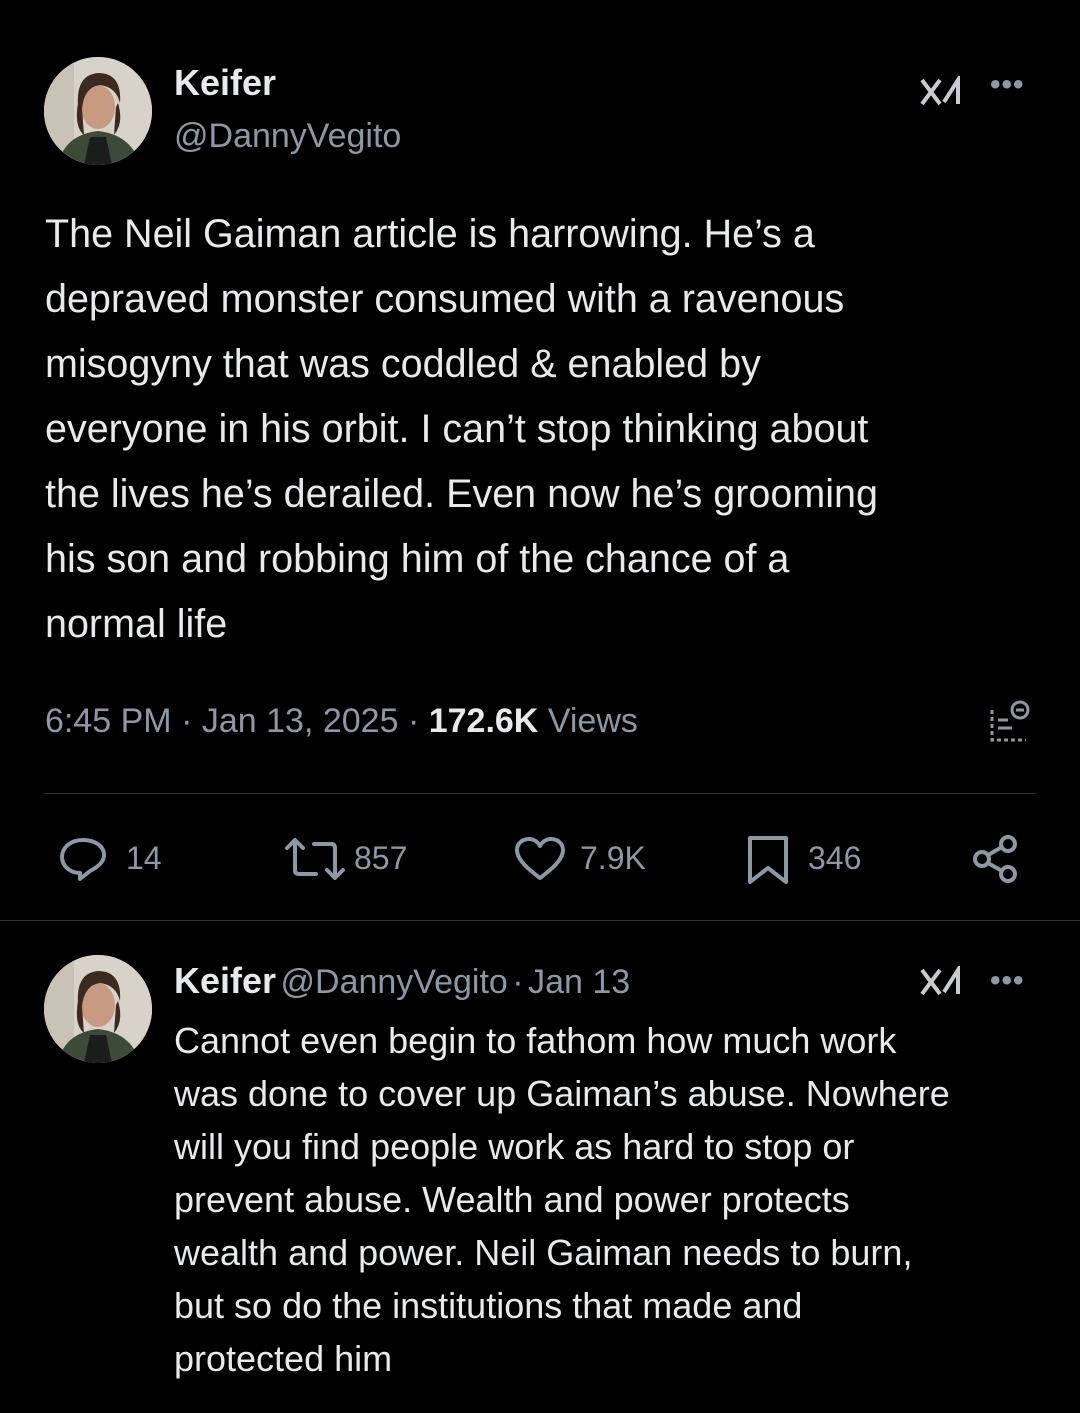 The image size is (1080, 1413). What do you see at coordinates (381, 858) in the screenshot?
I see `retweet-count: 857` at bounding box center [381, 858].